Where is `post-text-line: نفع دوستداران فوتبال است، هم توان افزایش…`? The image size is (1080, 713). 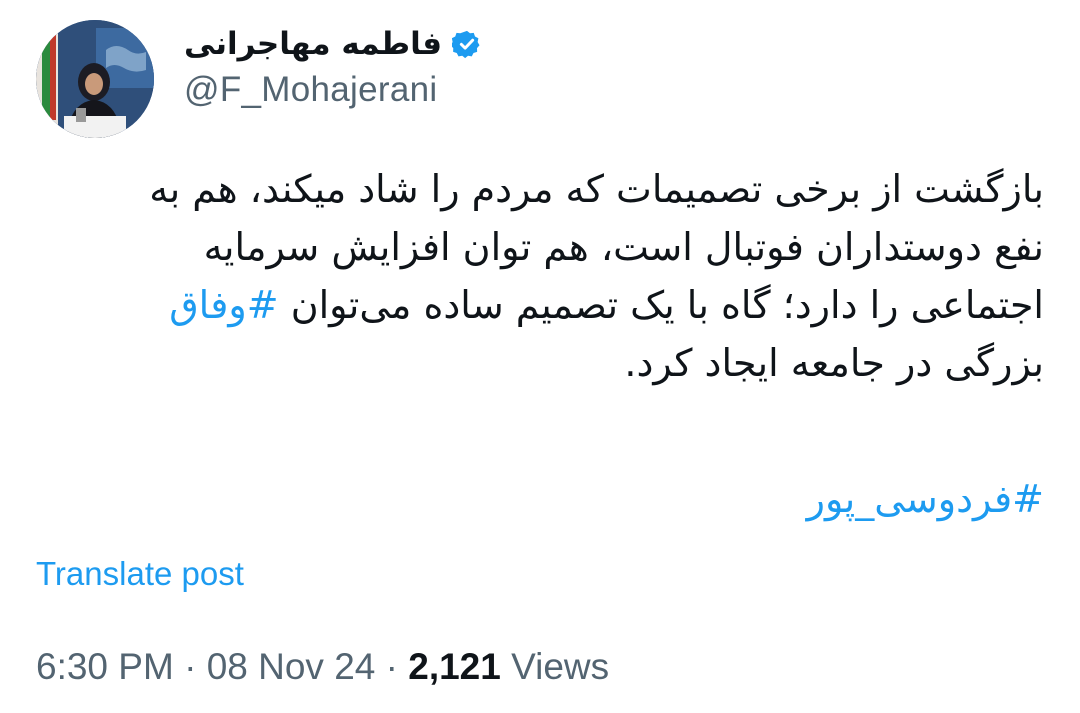
post-text-line: نفع دوستداران فوتبال است، هم توان افزایش… is located at coordinates (623, 247).